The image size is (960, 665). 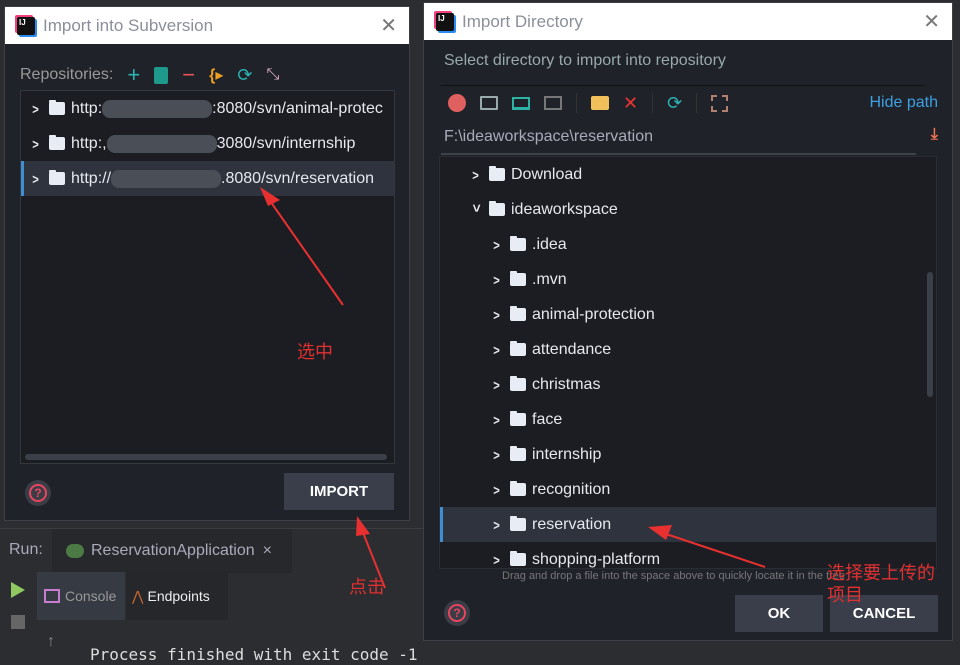 What do you see at coordinates (302, 246) in the screenshot?
I see `arrow-select` at bounding box center [302, 246].